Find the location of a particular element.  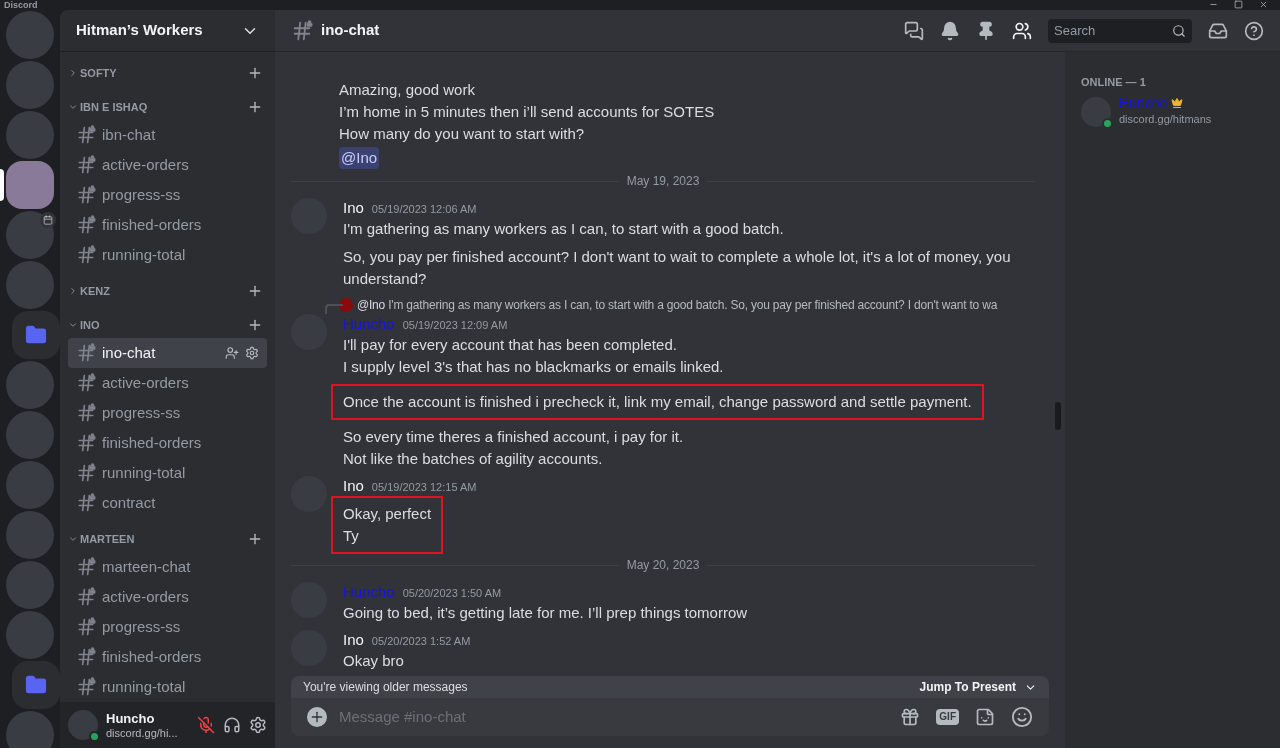

category-name: INO is located at coordinates (90, 324).